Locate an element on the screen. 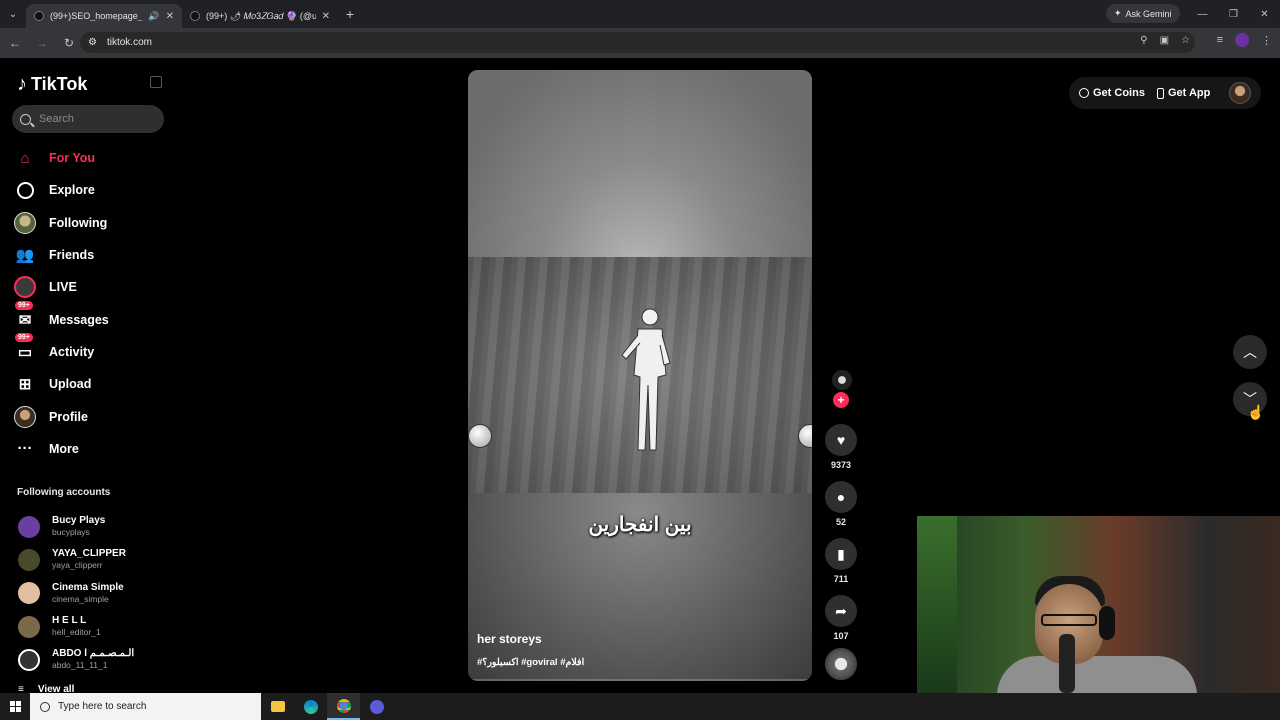 The height and width of the screenshot is (720, 1280). bookmark-star-icon: ☆ is located at coordinates (1185, 40).